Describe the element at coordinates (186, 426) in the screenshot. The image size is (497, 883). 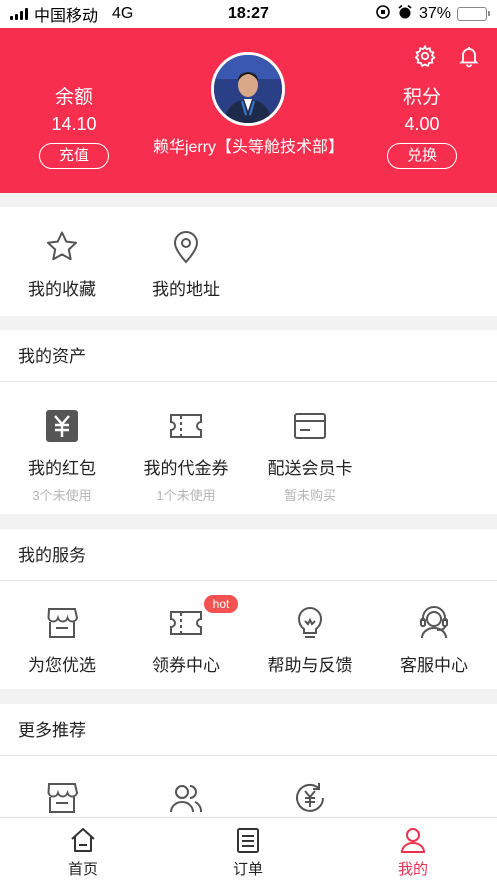
I see `voucher-icon` at that location.